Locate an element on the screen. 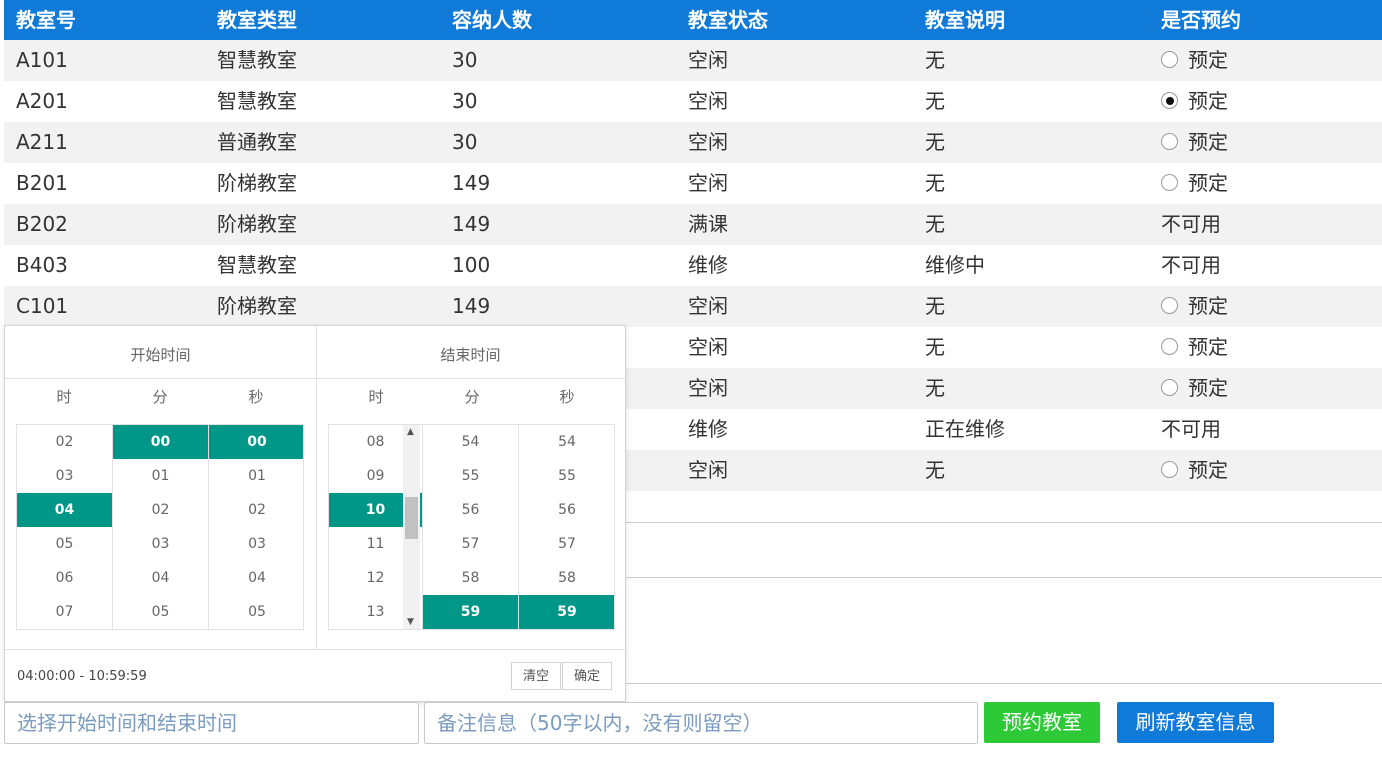  start-hour-option: 06 is located at coordinates (64, 578).